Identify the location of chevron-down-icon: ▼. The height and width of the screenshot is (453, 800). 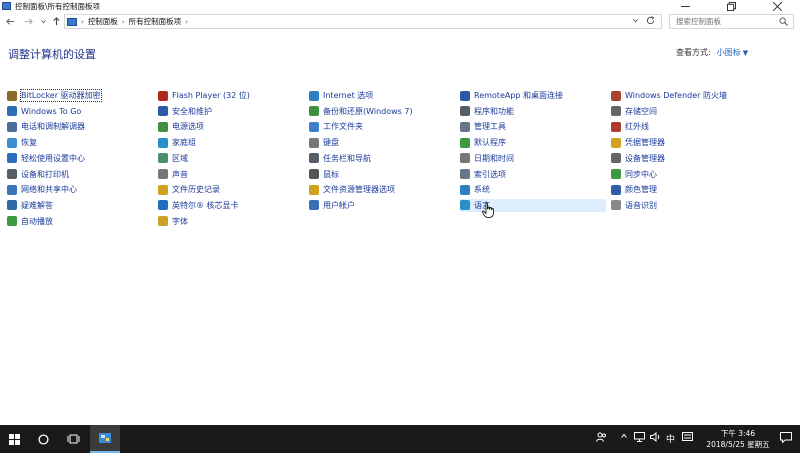
(745, 53).